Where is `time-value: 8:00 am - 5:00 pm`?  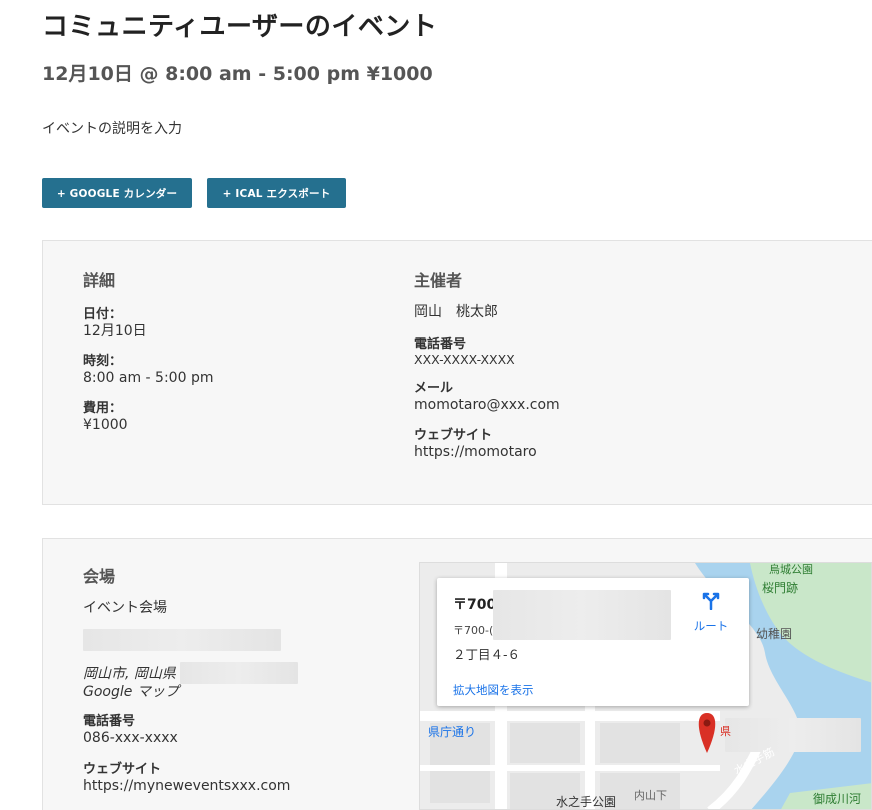
time-value: 8:00 am - 5:00 pm is located at coordinates (148, 378).